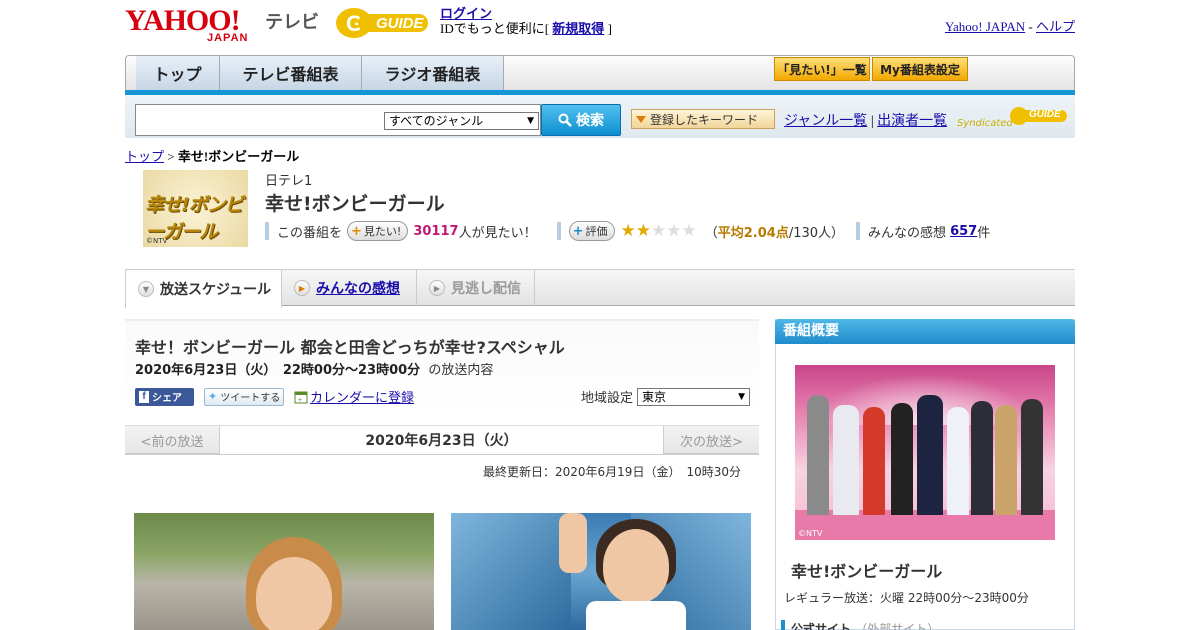  Describe the element at coordinates (228, 38) in the screenshot. I see `logo-sub: JAPAN` at that location.